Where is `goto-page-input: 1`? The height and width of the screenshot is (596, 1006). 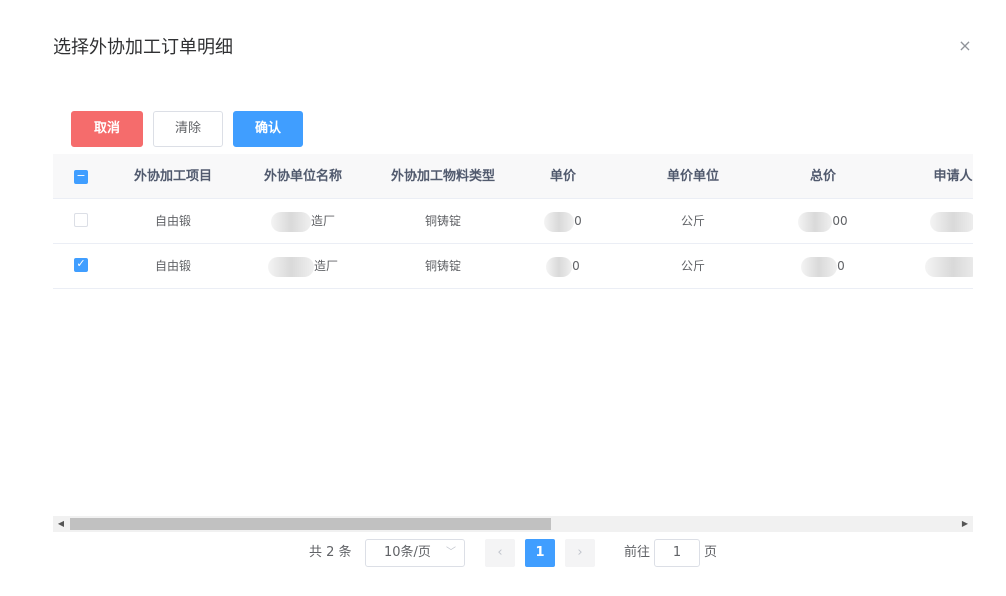
goto-page-input: 1 is located at coordinates (677, 553).